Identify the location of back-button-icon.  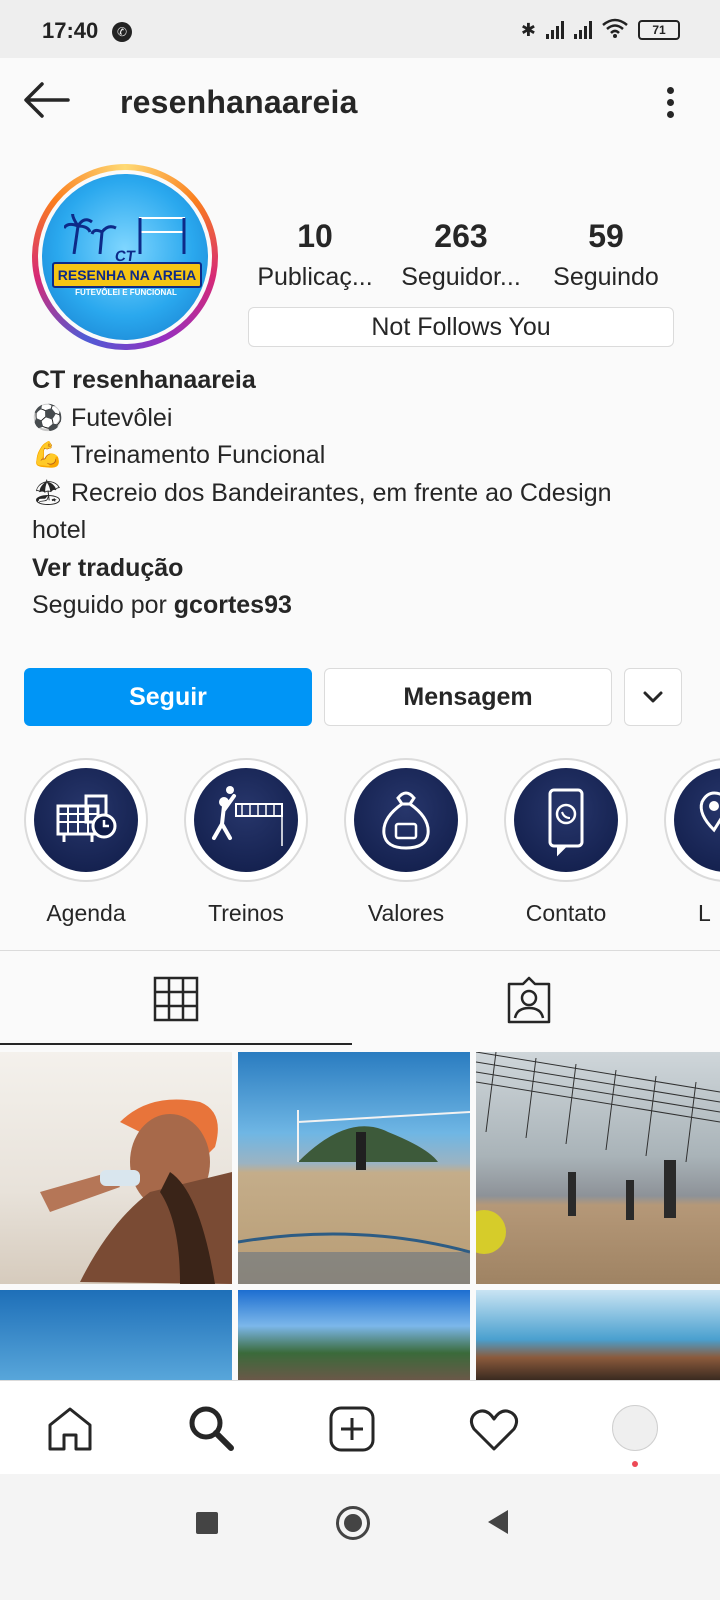
(497, 1522).